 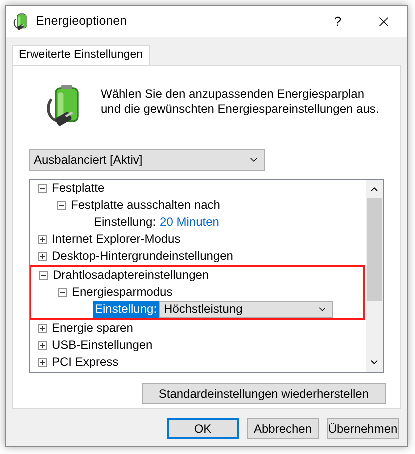 I want to click on setting-value-link: 20 Minuten, so click(x=190, y=222).